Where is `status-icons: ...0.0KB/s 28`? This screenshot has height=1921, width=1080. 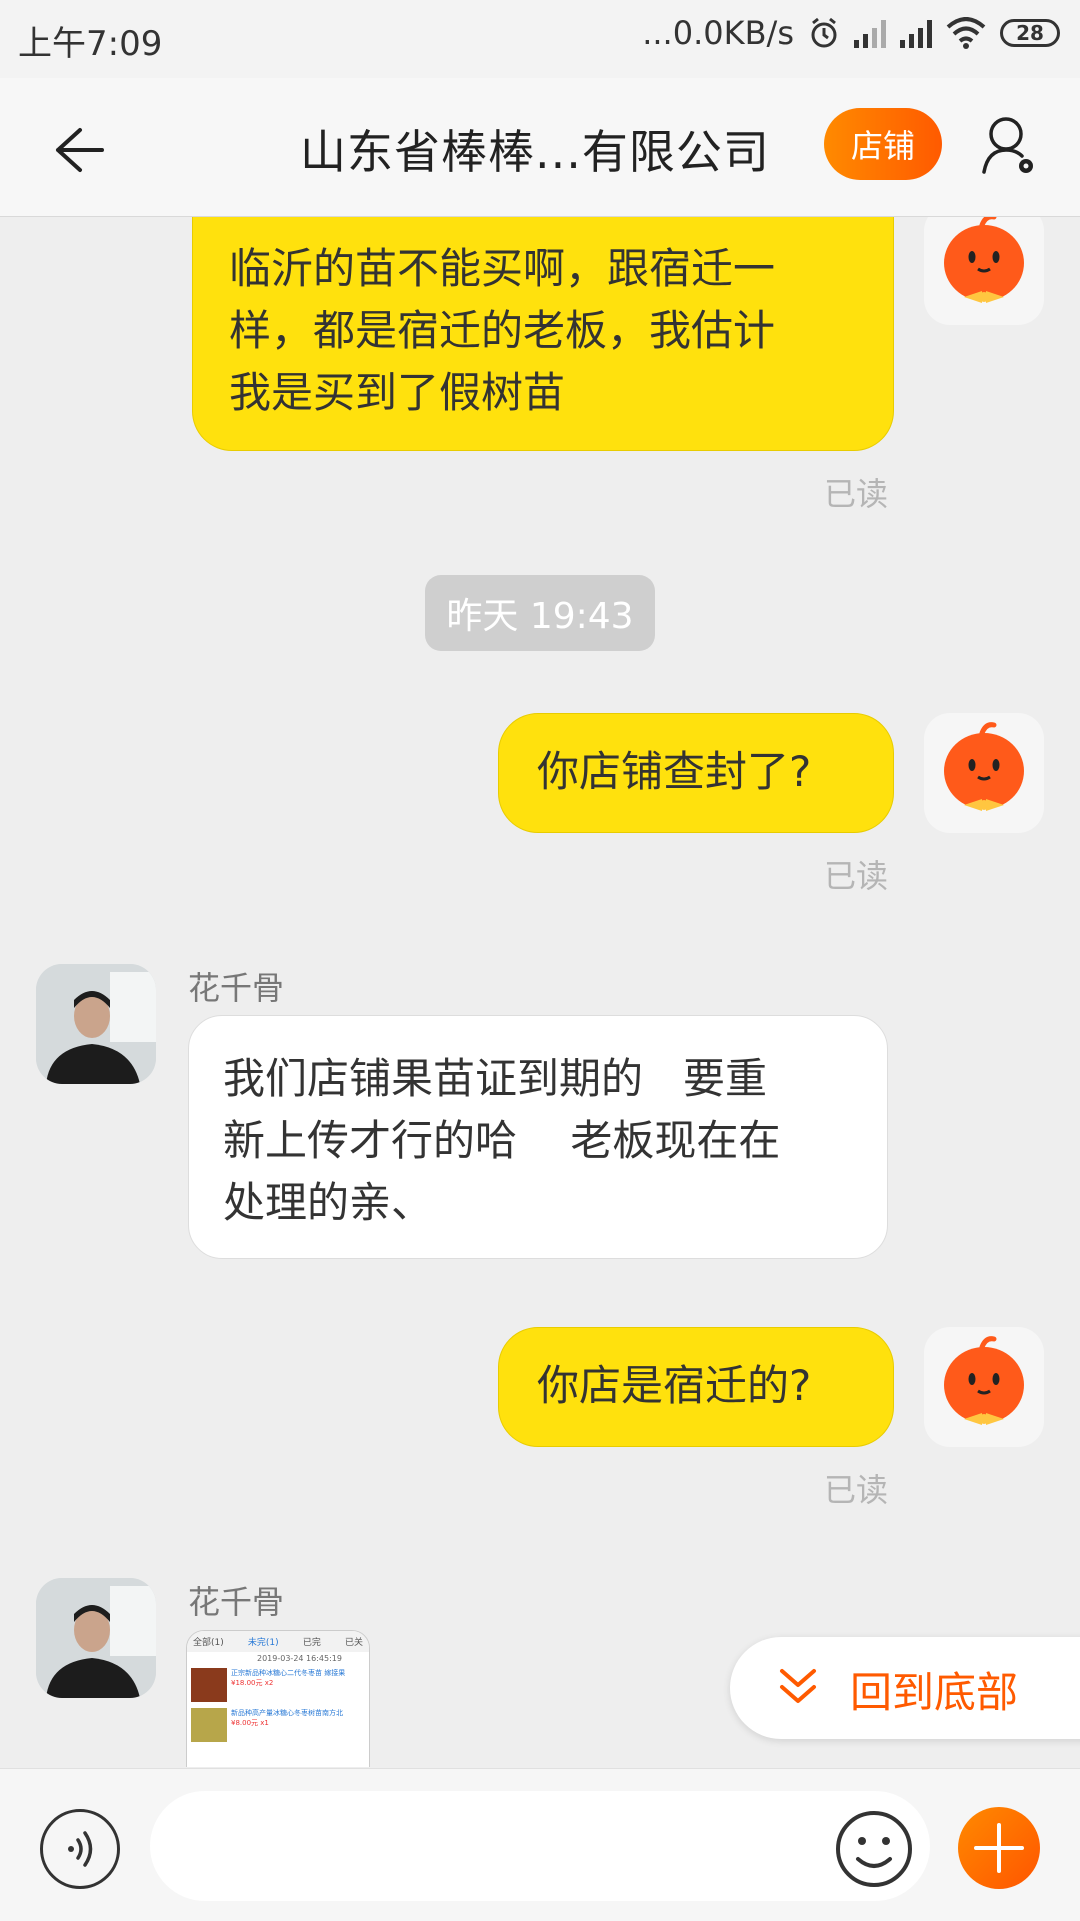
status-icons: ...0.0KB/s 28 is located at coordinates (851, 33).